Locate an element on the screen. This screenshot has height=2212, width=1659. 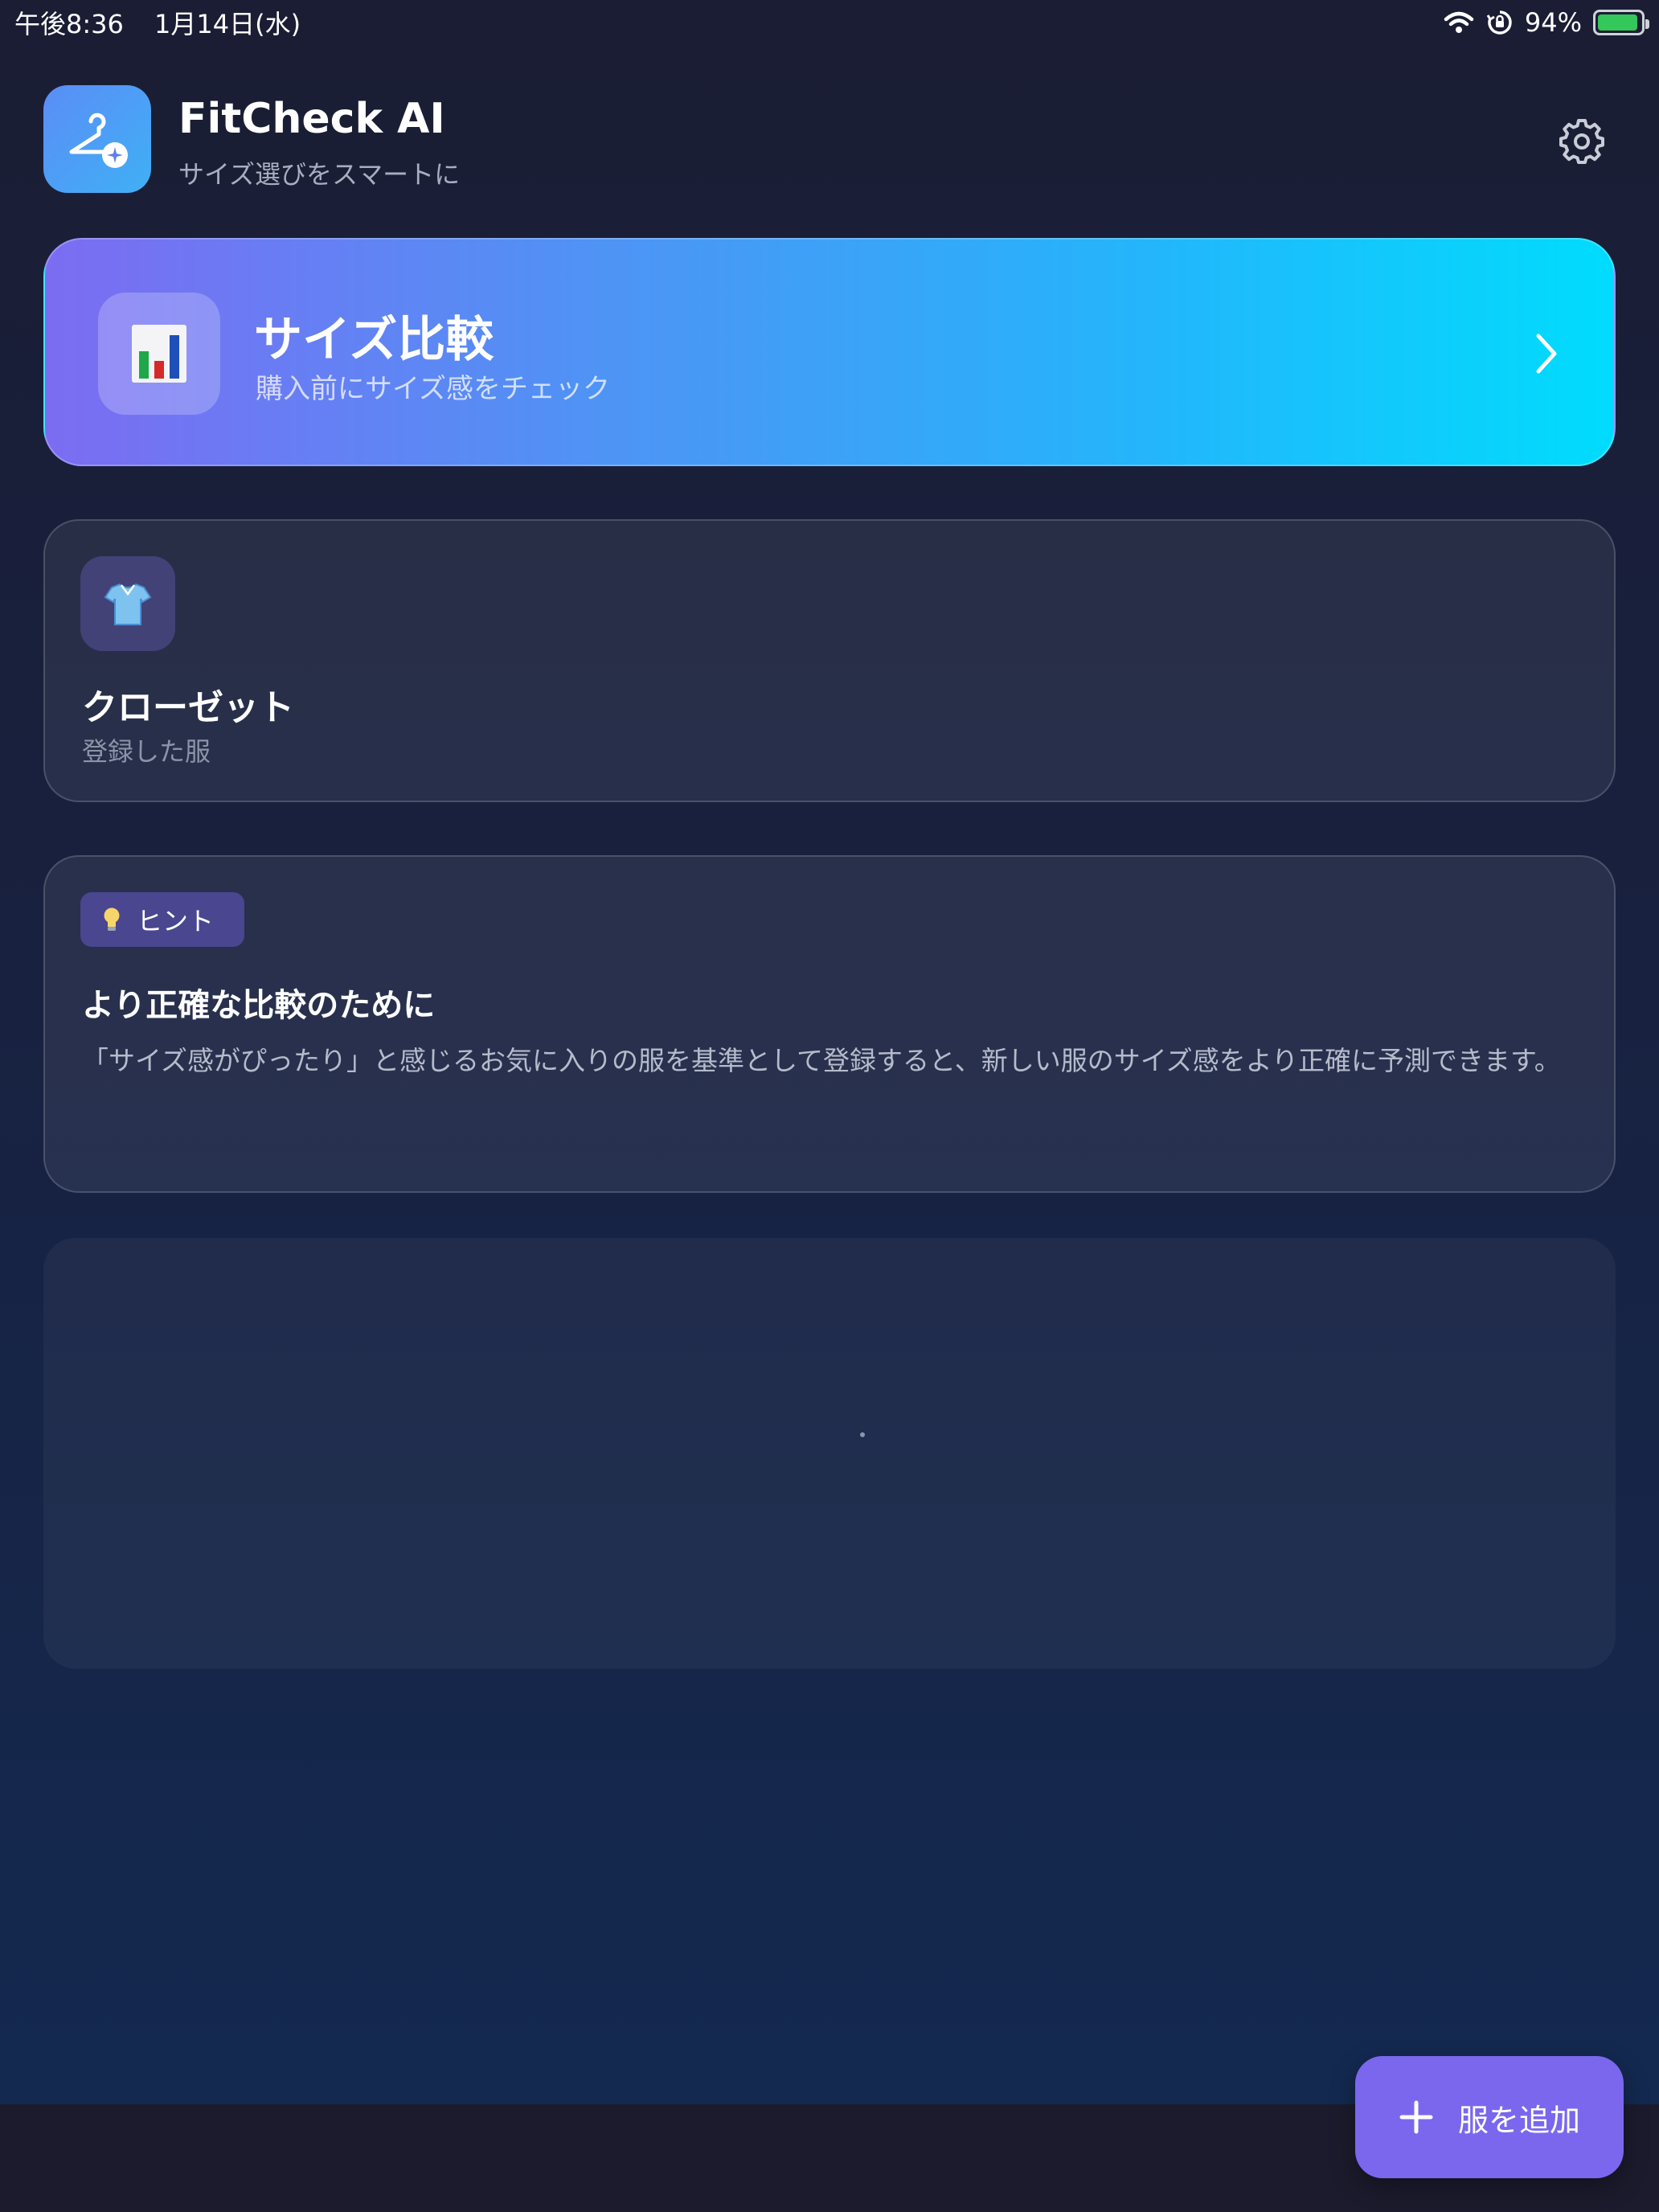
app-subtitle: サイズ選びをスマートに is located at coordinates (319, 174).